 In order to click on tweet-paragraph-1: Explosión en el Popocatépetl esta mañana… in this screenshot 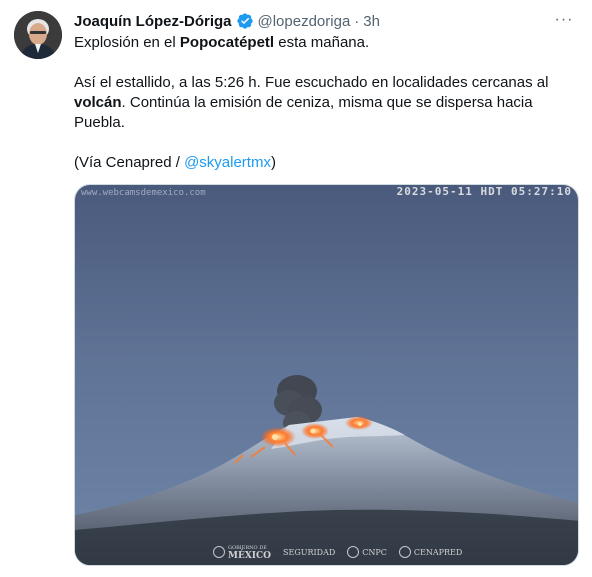, I will do `click(324, 43)`.